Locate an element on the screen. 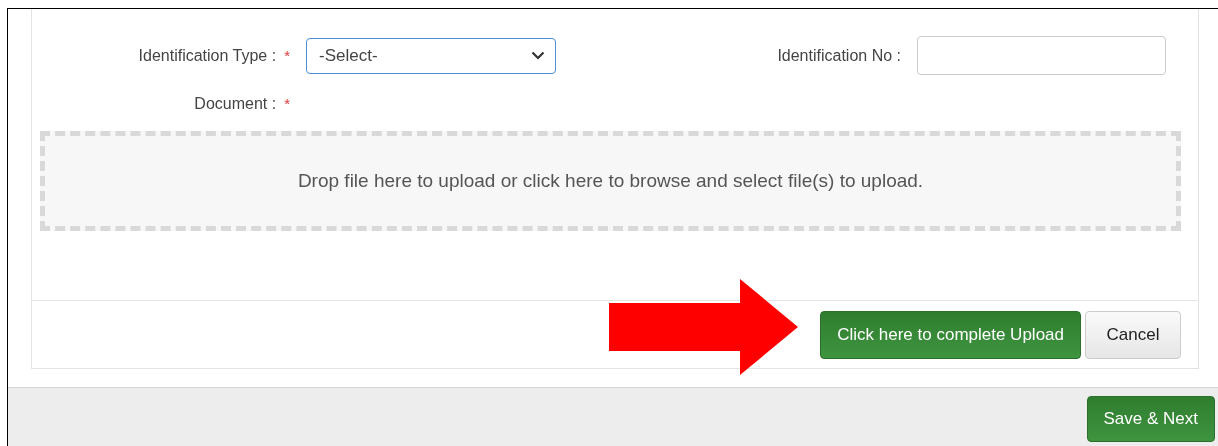 This screenshot has height=446, width=1218. drop-zone-text: Drop file here to upload or click here to browse and select file(s) to upload. is located at coordinates (610, 181).